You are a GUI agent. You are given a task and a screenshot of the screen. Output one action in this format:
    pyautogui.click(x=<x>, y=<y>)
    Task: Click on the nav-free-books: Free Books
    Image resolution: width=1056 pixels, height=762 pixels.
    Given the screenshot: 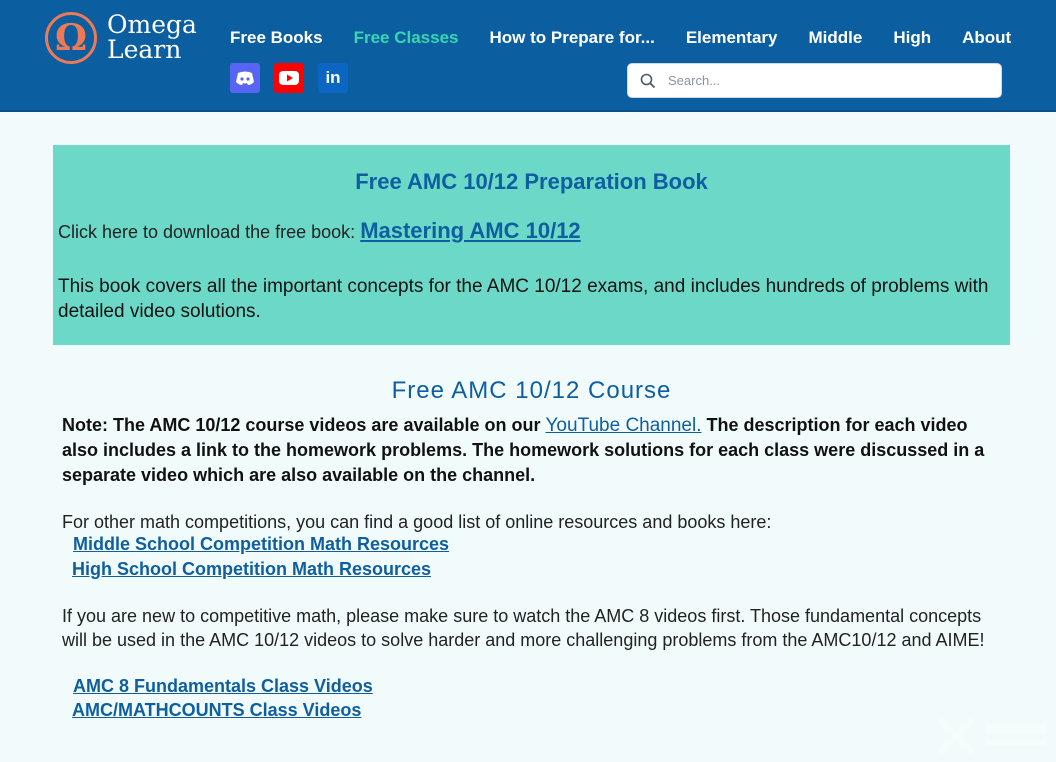 What is the action you would take?
    pyautogui.click(x=276, y=40)
    